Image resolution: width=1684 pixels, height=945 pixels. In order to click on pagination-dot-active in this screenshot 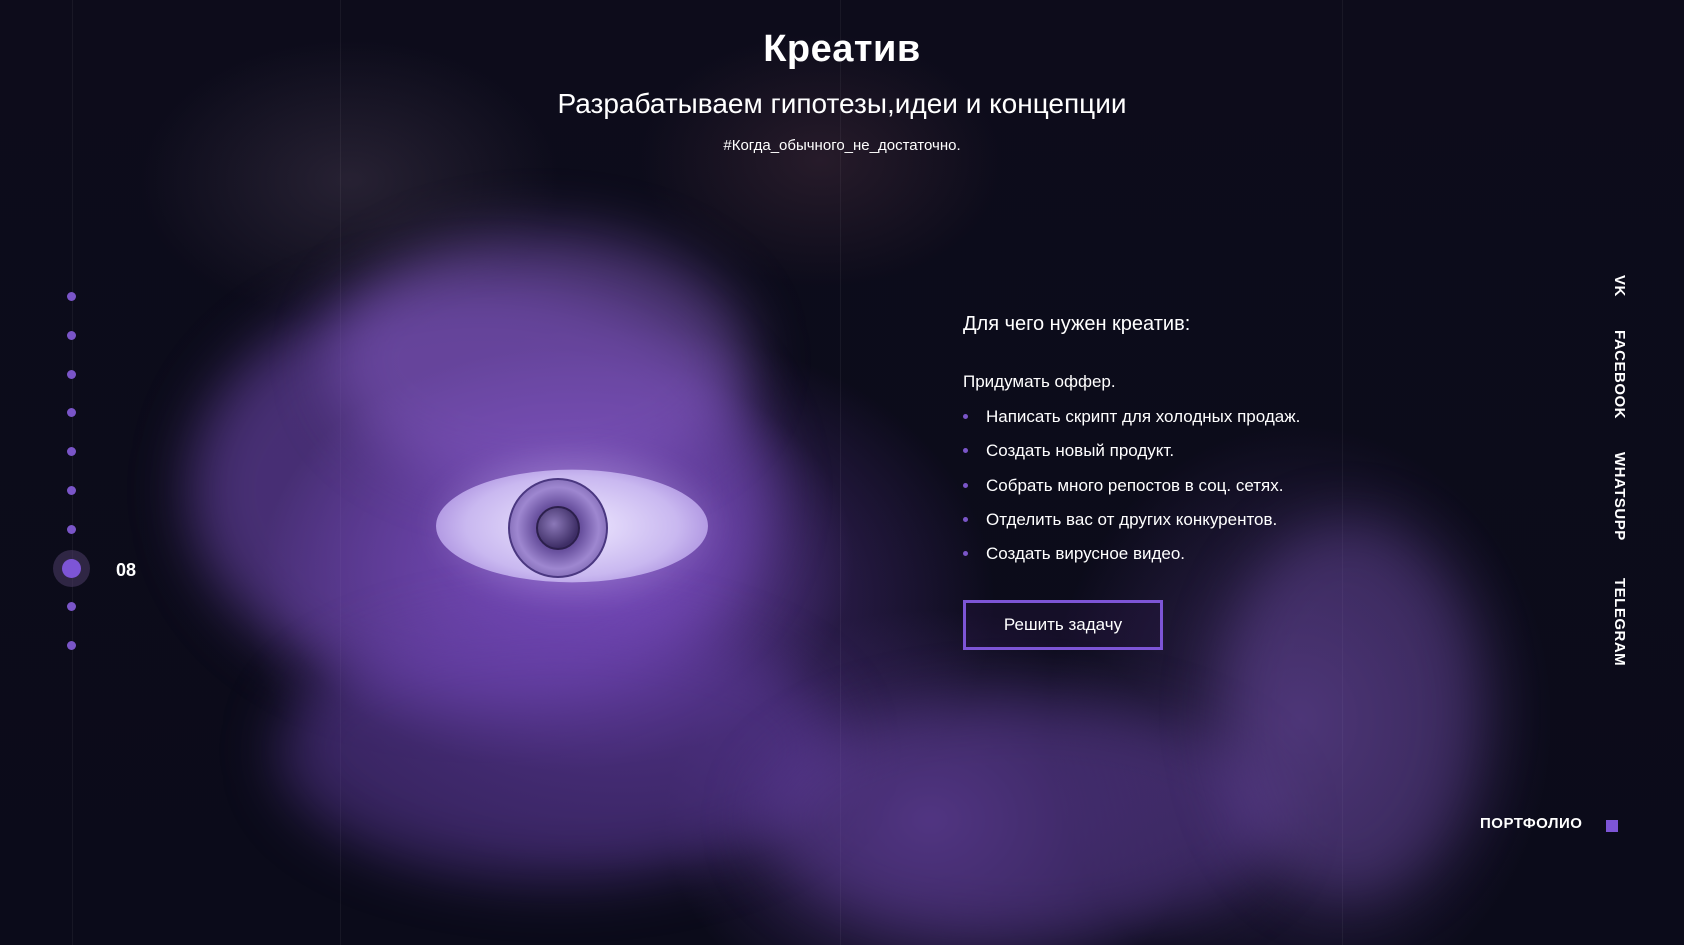, I will do `click(71, 568)`.